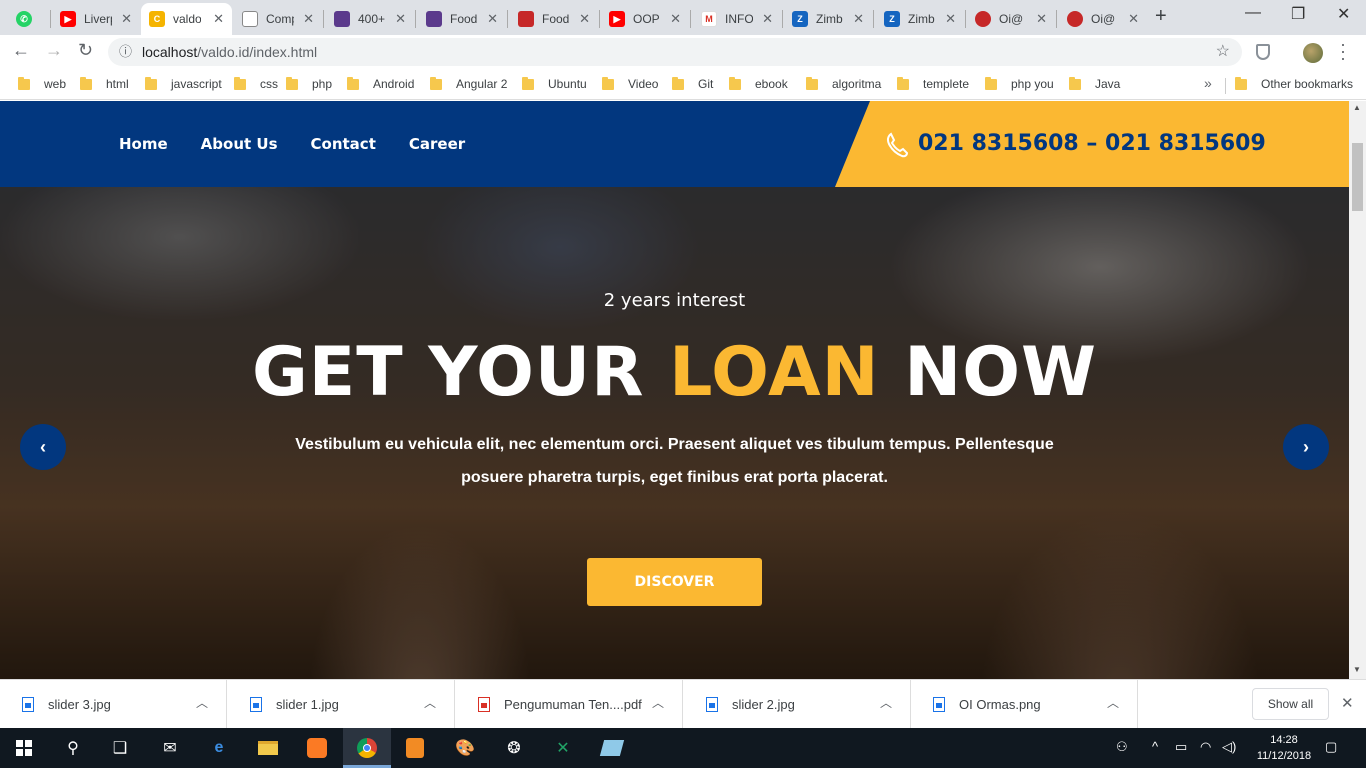 This screenshot has width=1366, height=768. I want to click on discover-button: DISCOVER, so click(674, 582).